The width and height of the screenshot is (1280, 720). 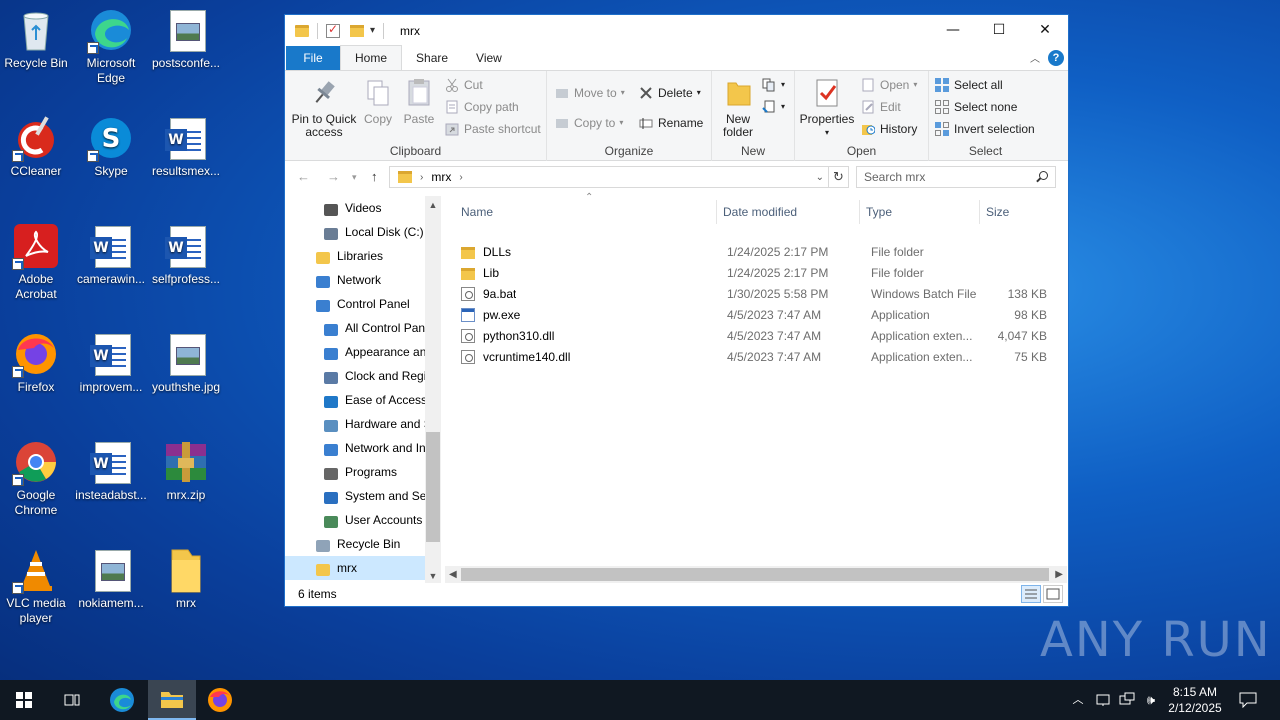 I want to click on nav-item: Videos, so click(x=355, y=208).